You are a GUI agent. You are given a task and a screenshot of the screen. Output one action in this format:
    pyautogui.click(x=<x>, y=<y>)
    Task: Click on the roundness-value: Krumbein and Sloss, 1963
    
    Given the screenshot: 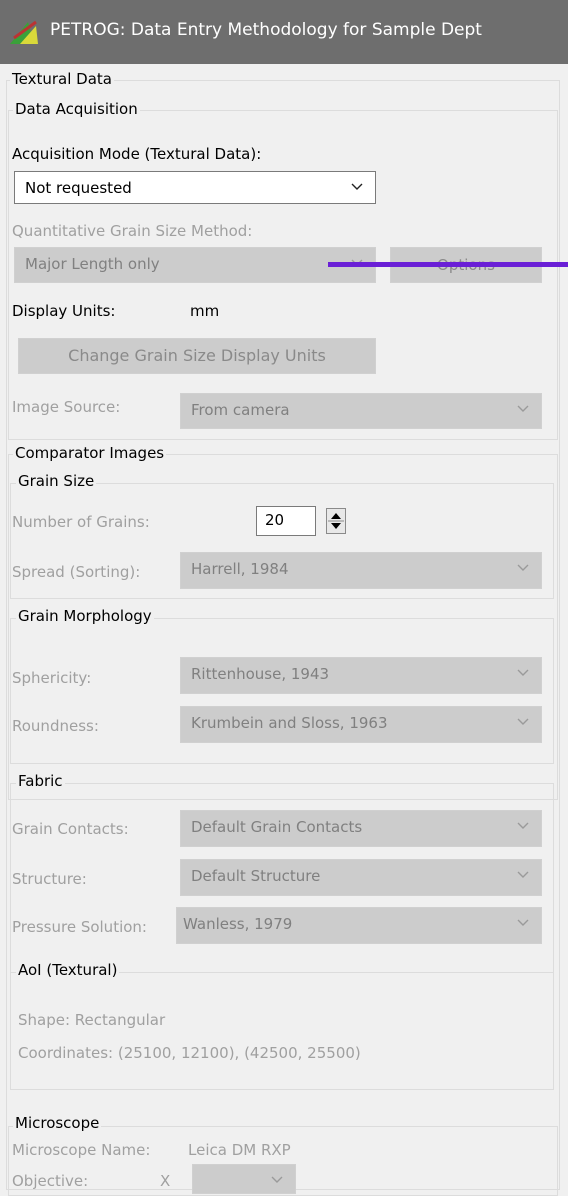 What is the action you would take?
    pyautogui.click(x=289, y=723)
    